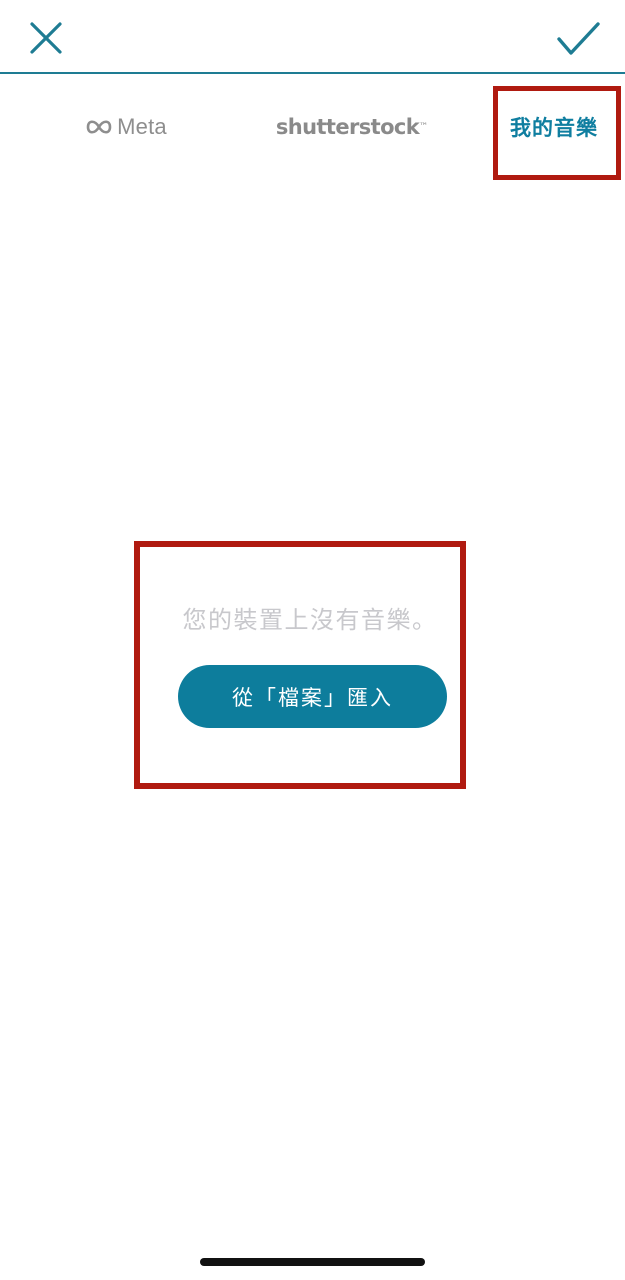 This screenshot has width=625, height=1280. What do you see at coordinates (312, 73) in the screenshot?
I see `header-divider` at bounding box center [312, 73].